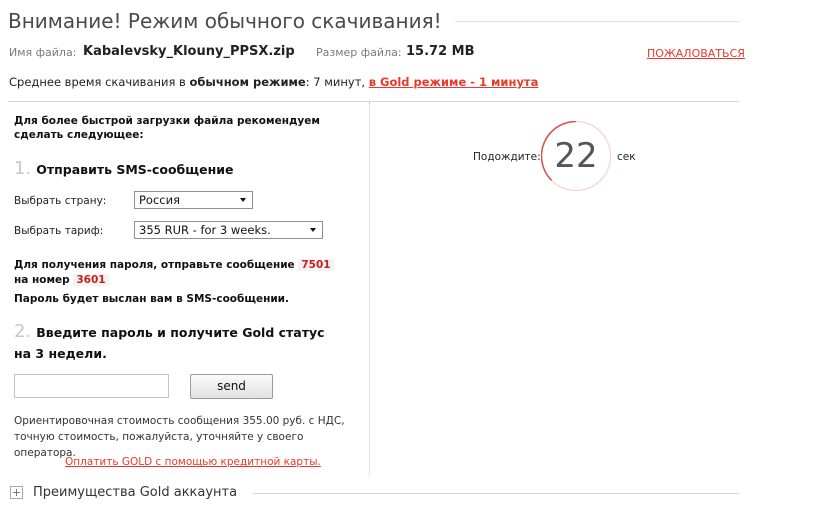  Describe the element at coordinates (43, 52) in the screenshot. I see `file-name-label: Имя файла:` at that location.